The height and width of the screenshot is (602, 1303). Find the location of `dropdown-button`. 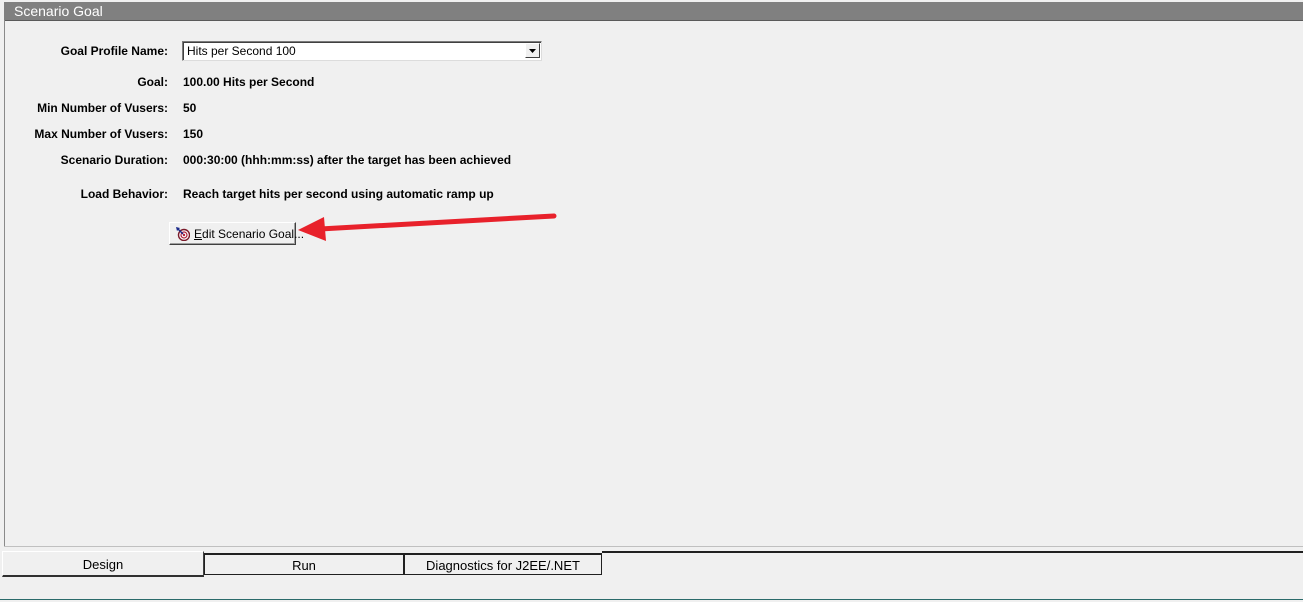

dropdown-button is located at coordinates (532, 50).